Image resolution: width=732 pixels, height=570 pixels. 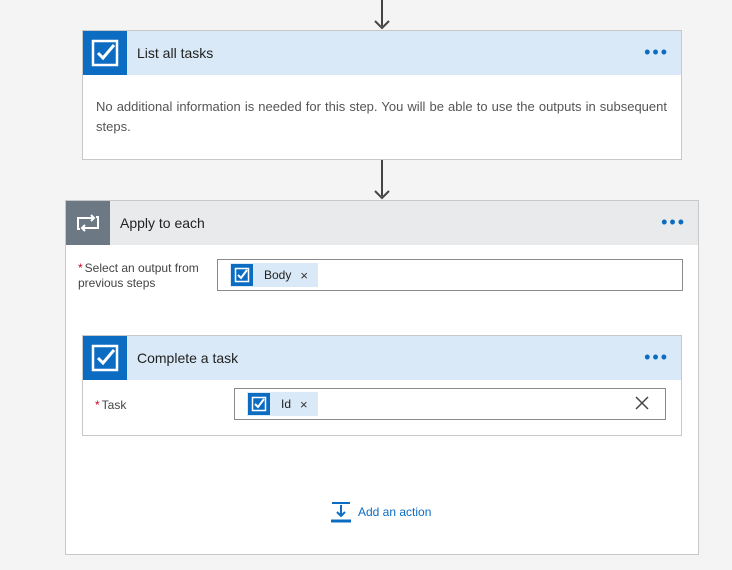 I want to click on list-all-tasks-menu-button: •••, so click(x=656, y=52).